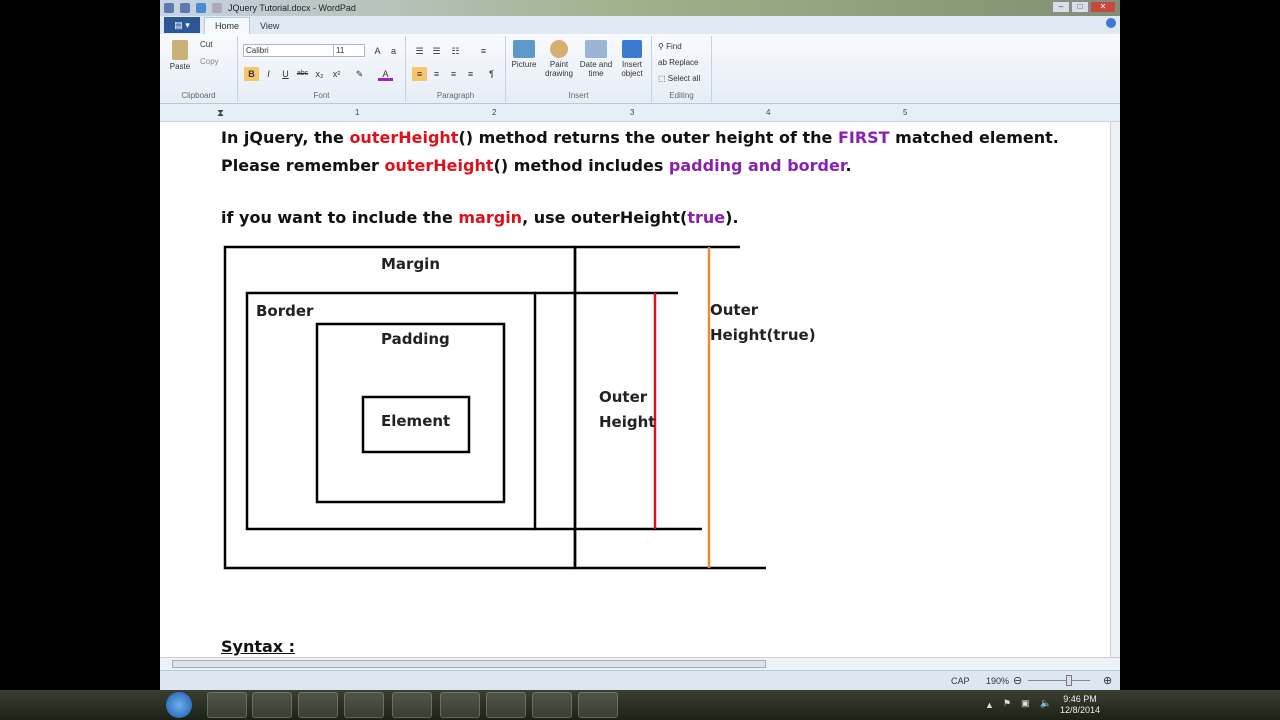 The height and width of the screenshot is (720, 1280). I want to click on app-icon, so click(169, 8).